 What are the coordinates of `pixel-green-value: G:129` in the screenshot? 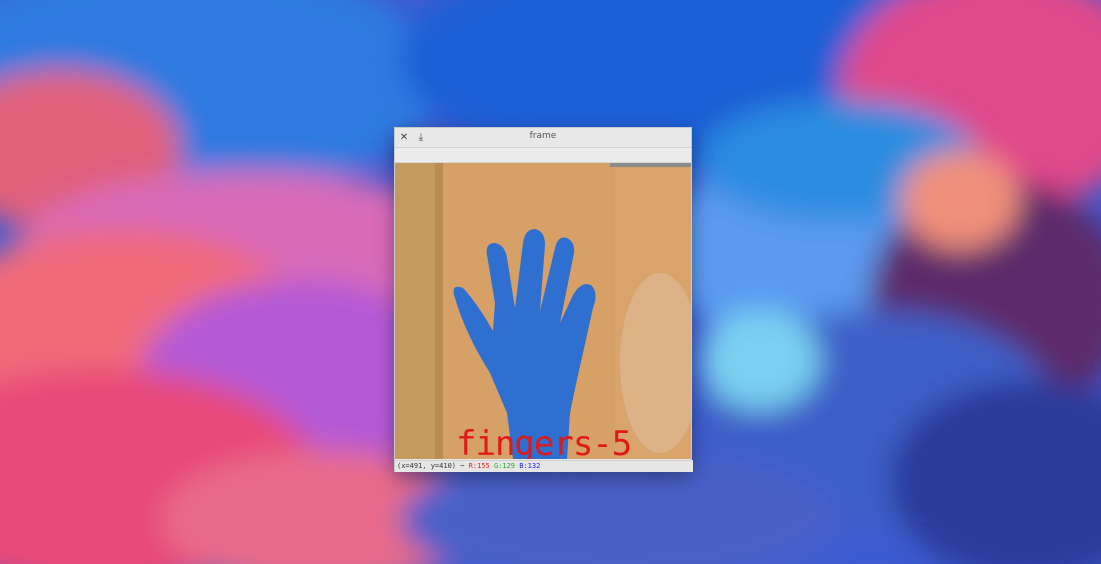 It's located at (504, 466).